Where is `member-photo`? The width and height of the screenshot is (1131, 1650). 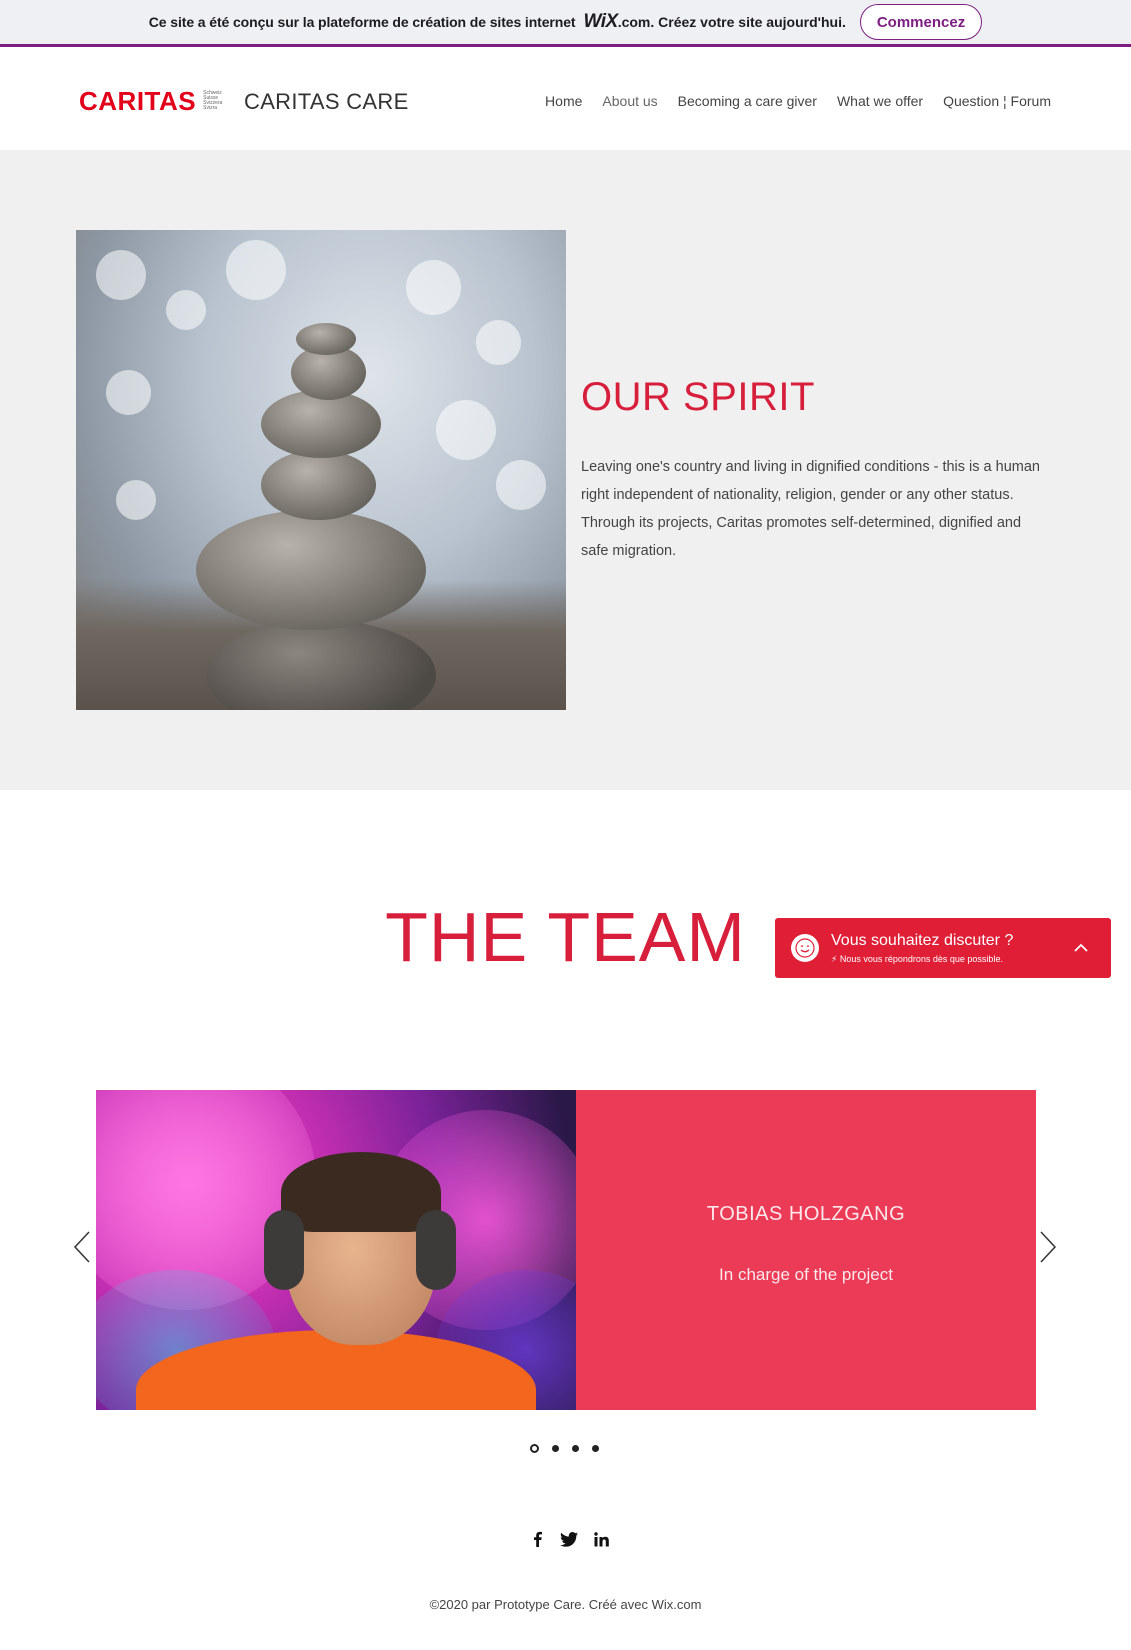 member-photo is located at coordinates (336, 1250).